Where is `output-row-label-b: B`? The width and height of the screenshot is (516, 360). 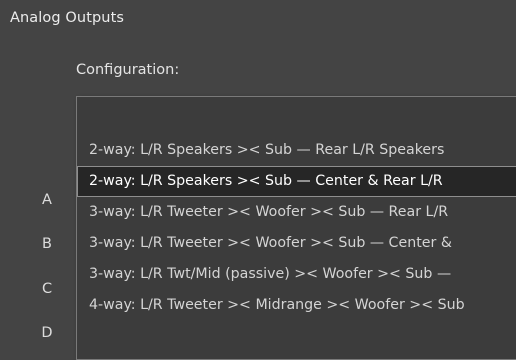 output-row-label-b: B is located at coordinates (47, 244).